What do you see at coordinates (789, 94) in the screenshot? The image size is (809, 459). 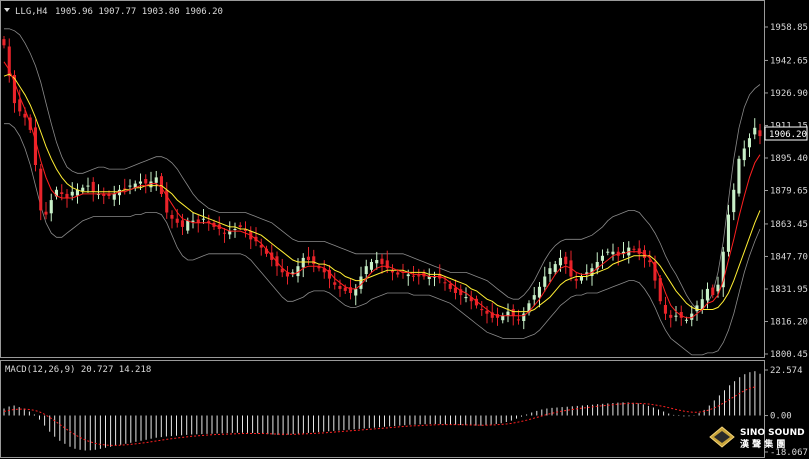 I see `price-tick-label: 1926.90` at bounding box center [789, 94].